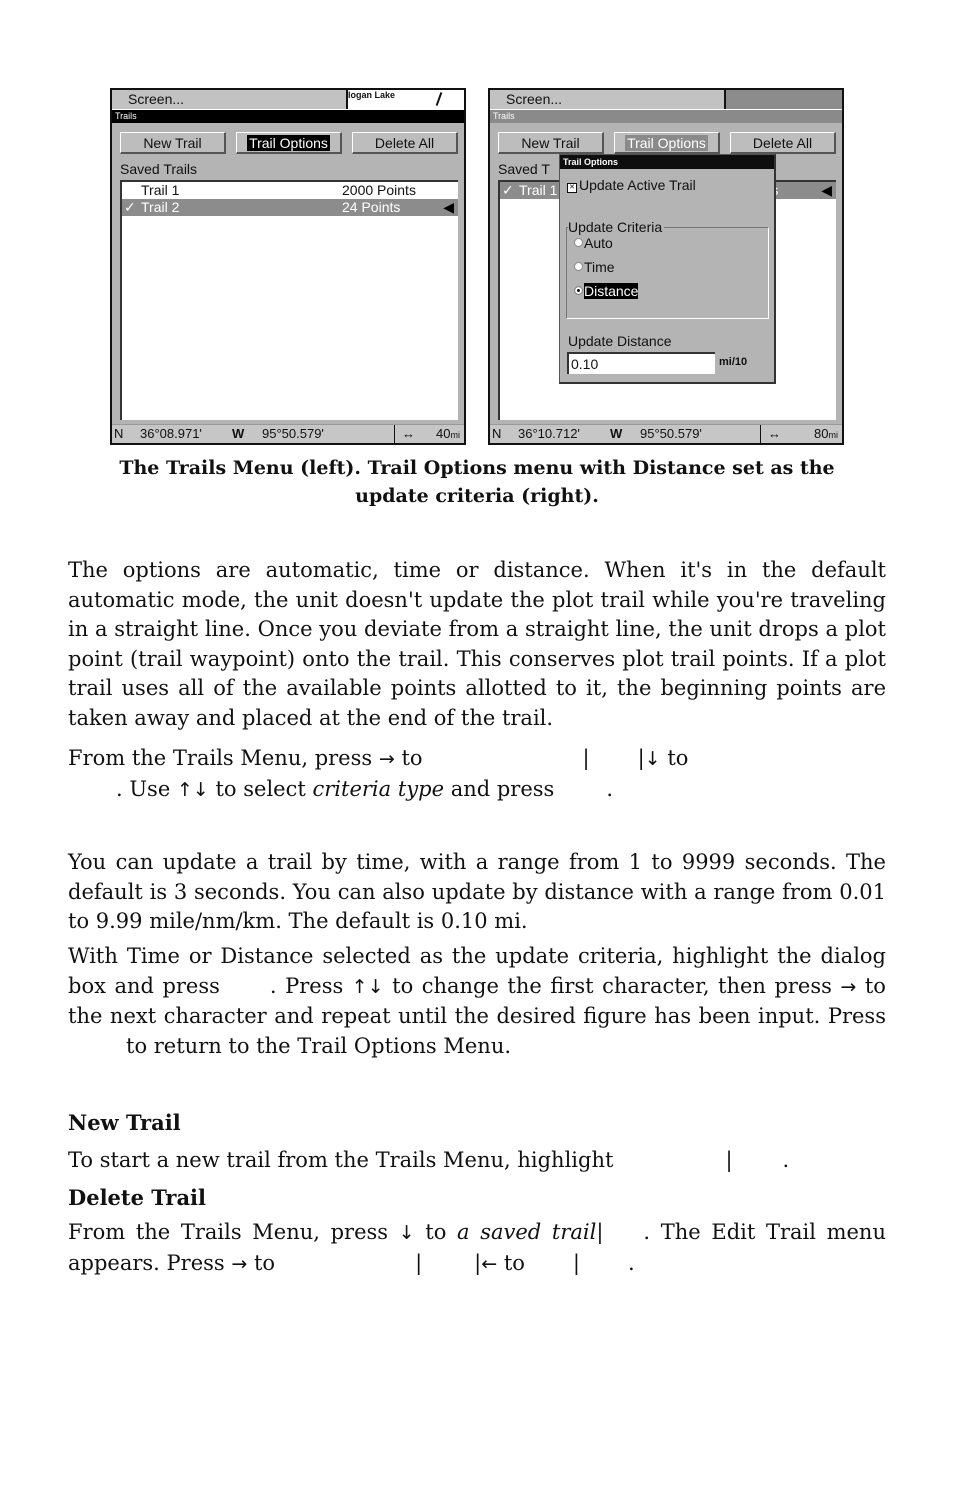 This screenshot has height=1487, width=954. What do you see at coordinates (572, 188) in the screenshot?
I see `checkbox-checked-icon: ✕` at bounding box center [572, 188].